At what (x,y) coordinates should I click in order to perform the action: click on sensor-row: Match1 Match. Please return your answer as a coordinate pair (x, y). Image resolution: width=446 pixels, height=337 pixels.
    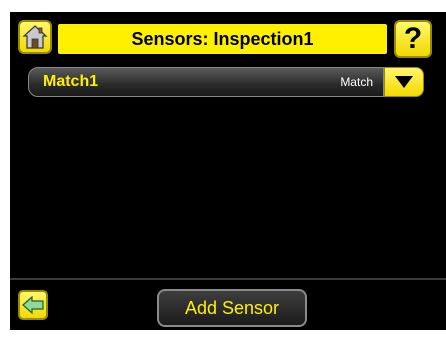
    Looking at the image, I should click on (206, 82).